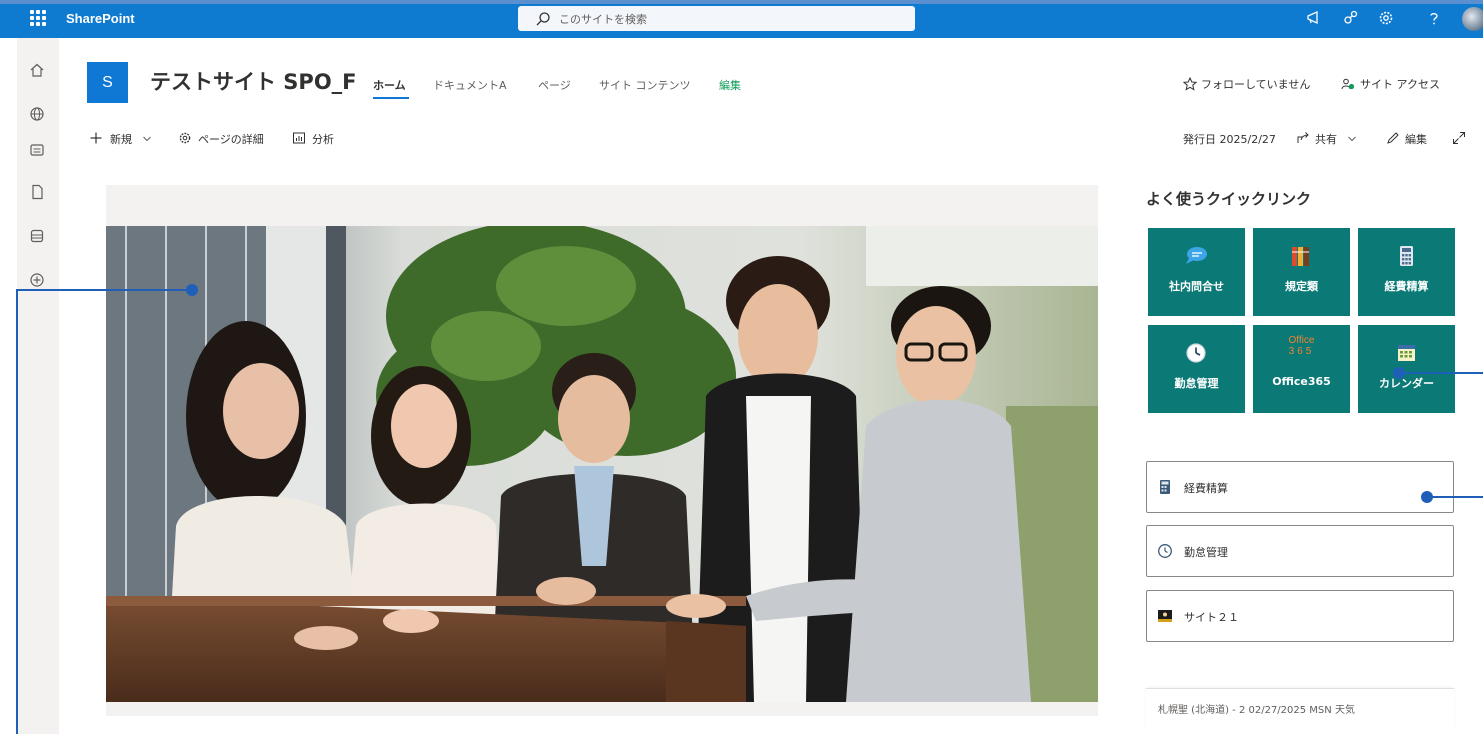 The height and width of the screenshot is (734, 1483). I want to click on office365-icon: Office 365, so click(1301, 346).